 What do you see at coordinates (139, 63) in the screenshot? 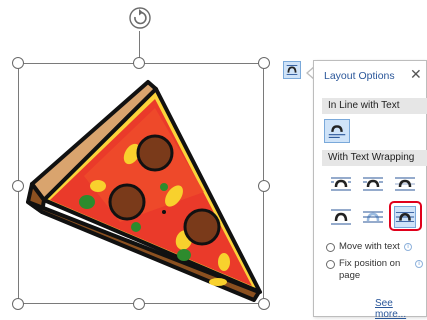
I see `resize-handle-top` at bounding box center [139, 63].